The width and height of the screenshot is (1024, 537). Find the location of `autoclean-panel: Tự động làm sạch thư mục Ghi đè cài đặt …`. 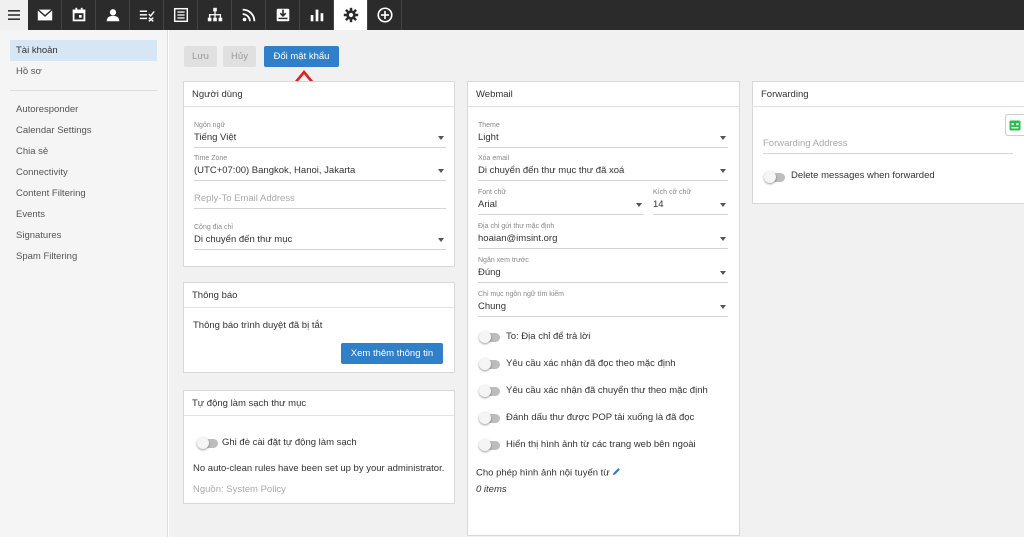

autoclean-panel: Tự động làm sạch thư mục Ghi đè cài đặt … is located at coordinates (319, 447).